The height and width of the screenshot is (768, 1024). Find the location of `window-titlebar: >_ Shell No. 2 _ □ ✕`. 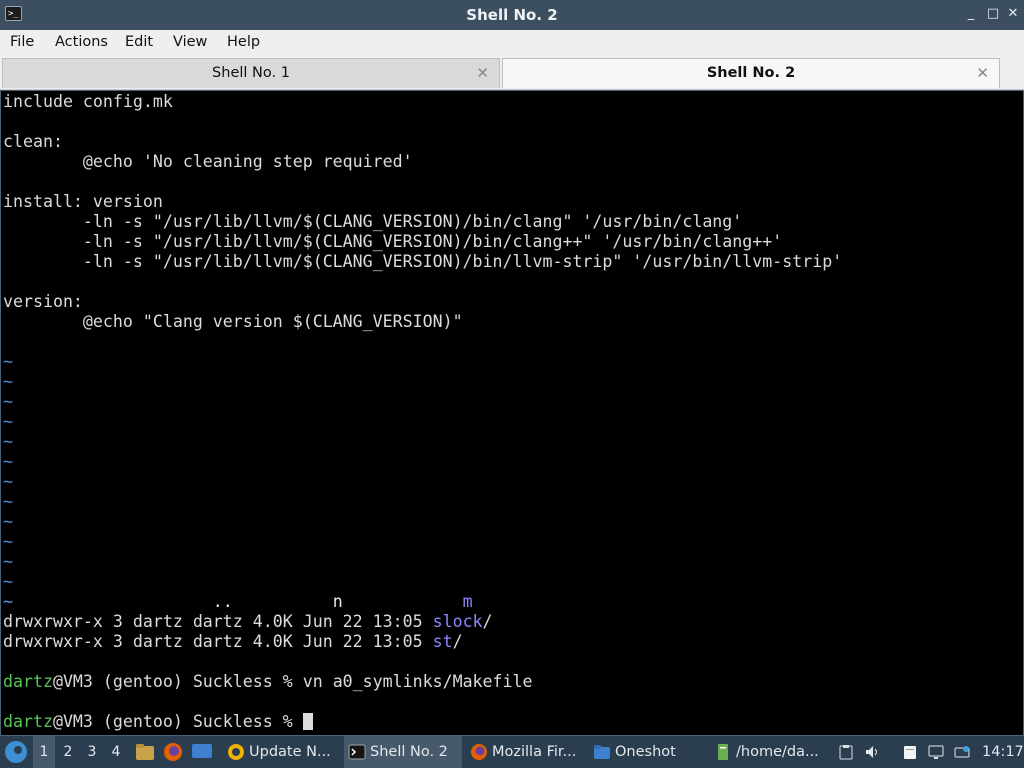

window-titlebar: >_ Shell No. 2 _ □ ✕ is located at coordinates (512, 15).